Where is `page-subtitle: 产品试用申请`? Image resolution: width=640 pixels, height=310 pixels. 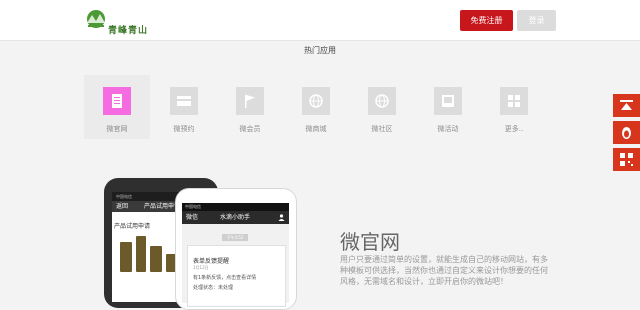 page-subtitle: 产品试用申请 is located at coordinates (132, 226).